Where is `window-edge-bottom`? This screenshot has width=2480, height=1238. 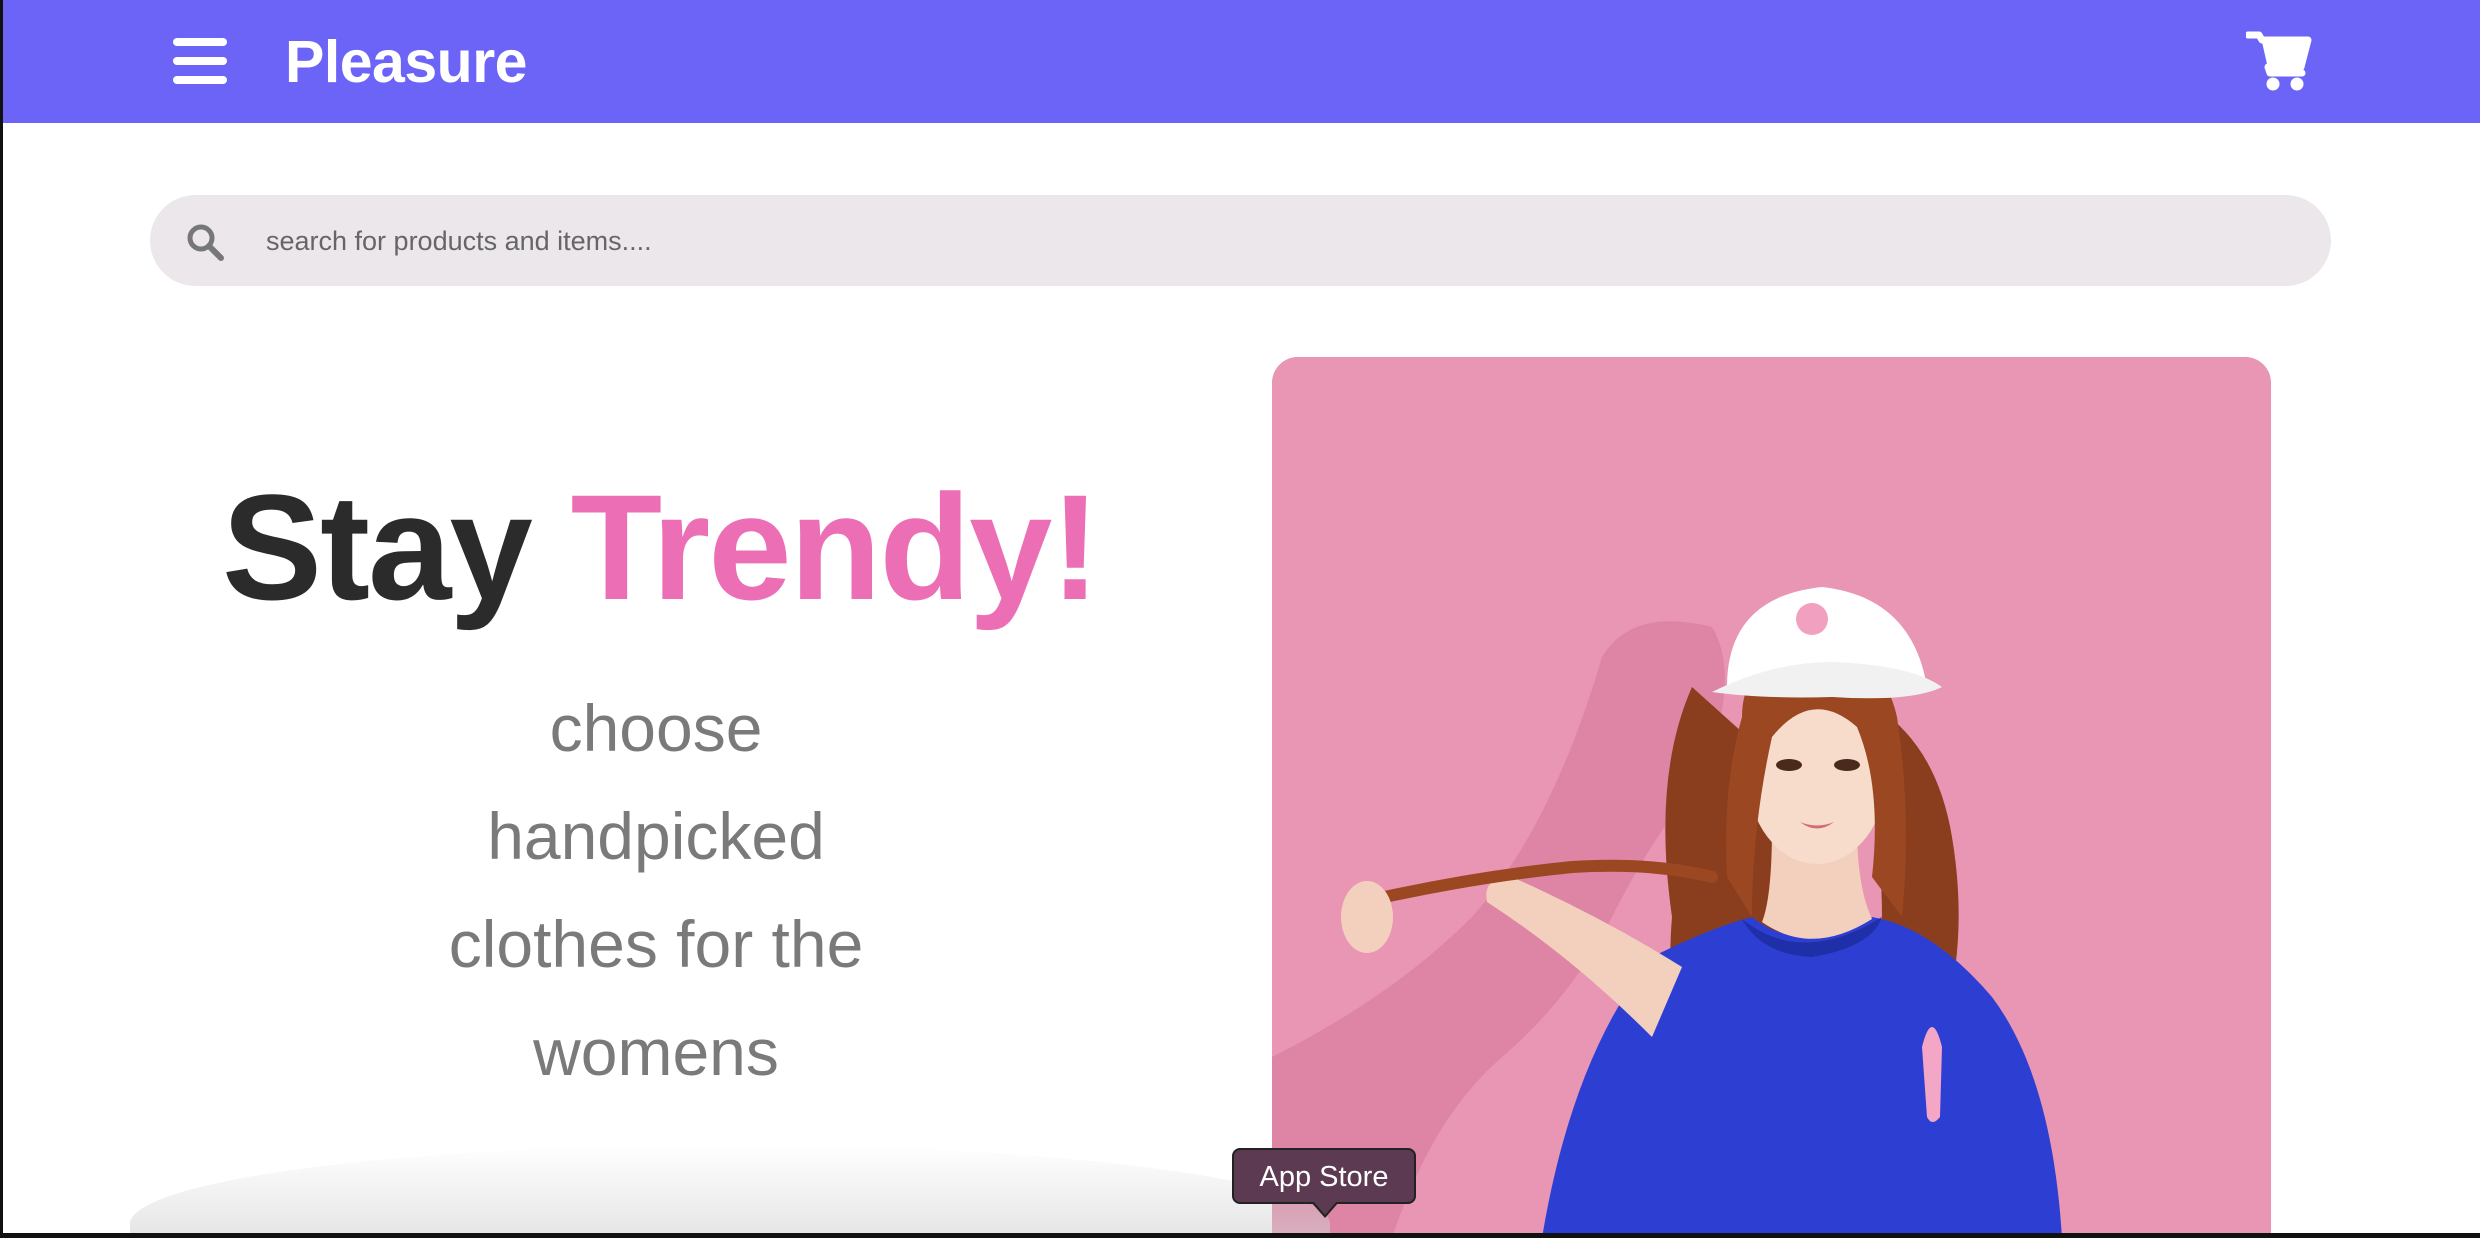
window-edge-bottom is located at coordinates (1240, 1235).